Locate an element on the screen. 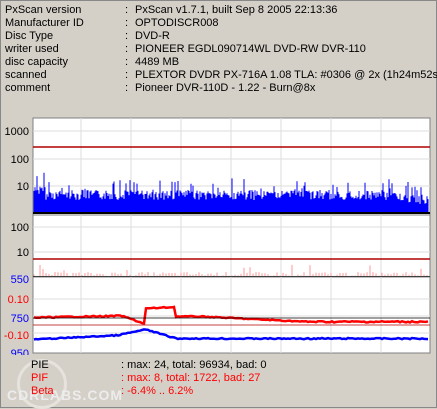  legend-name: Beta is located at coordinates (42, 391).